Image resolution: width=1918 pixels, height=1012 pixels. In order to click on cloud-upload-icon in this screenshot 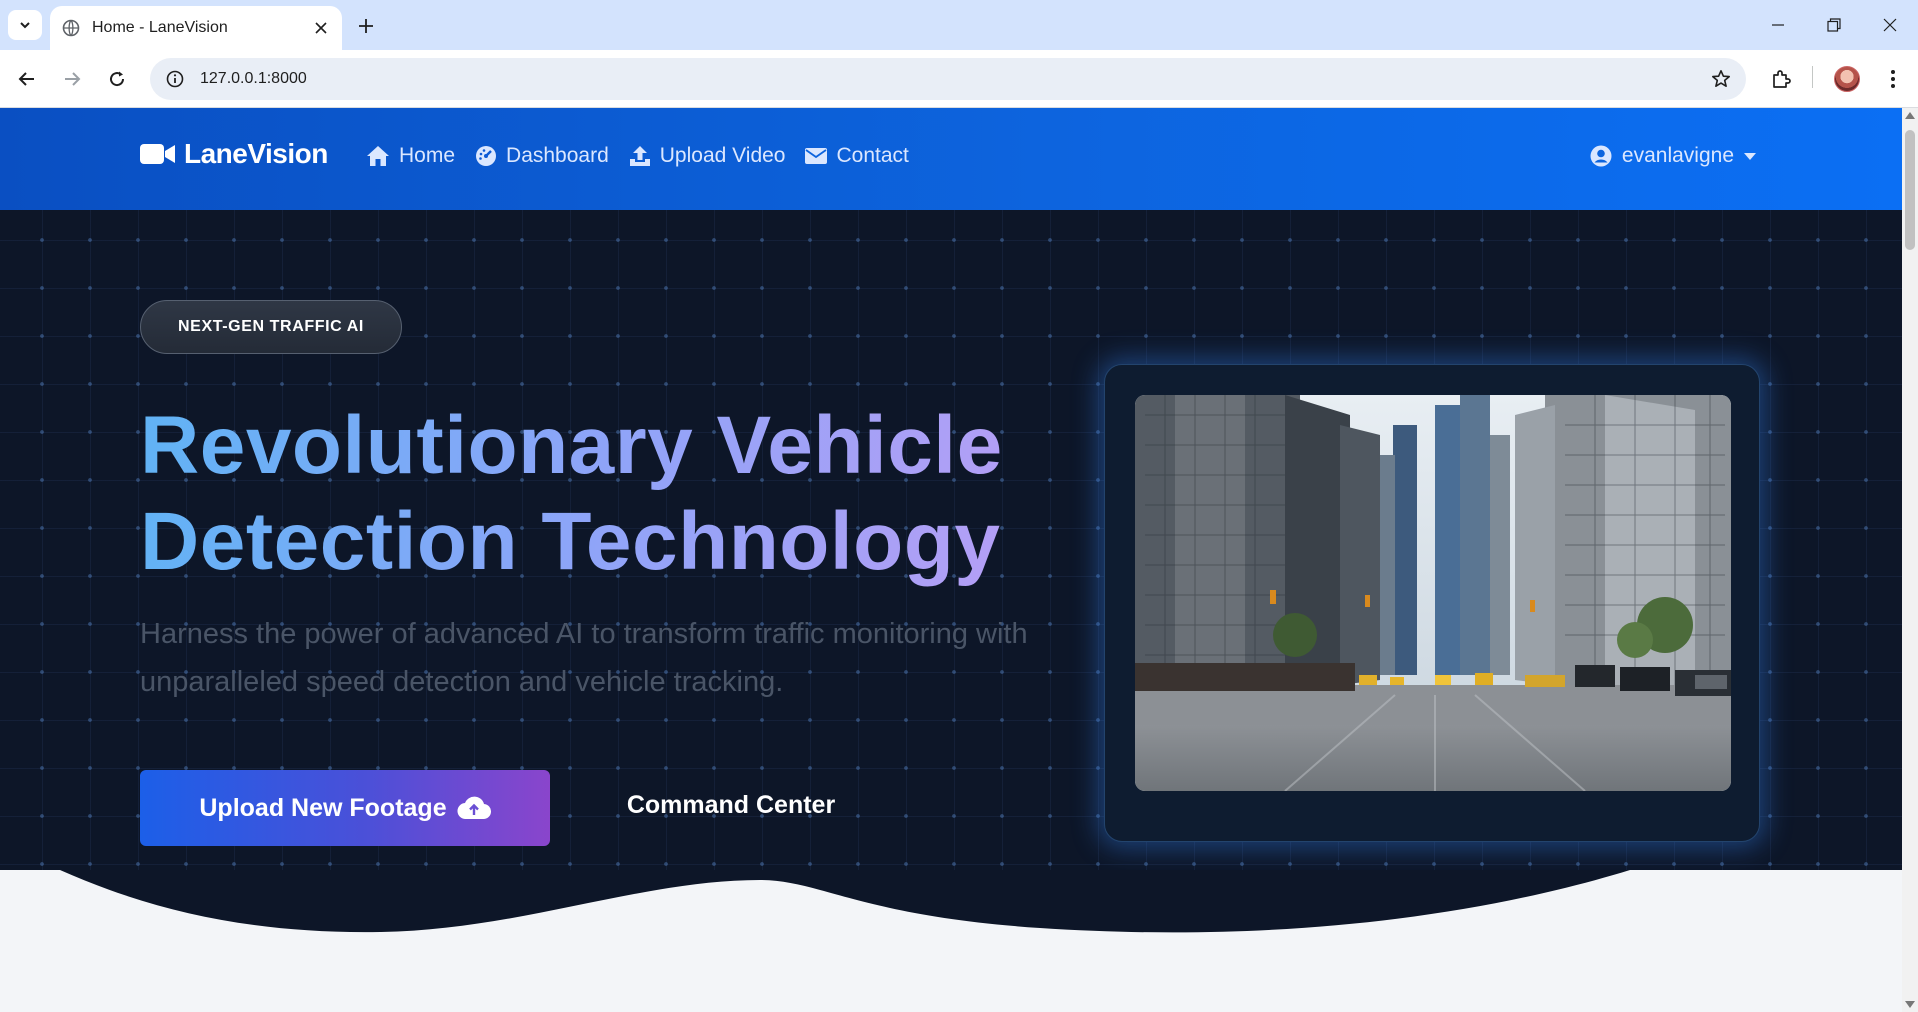, I will do `click(474, 808)`.